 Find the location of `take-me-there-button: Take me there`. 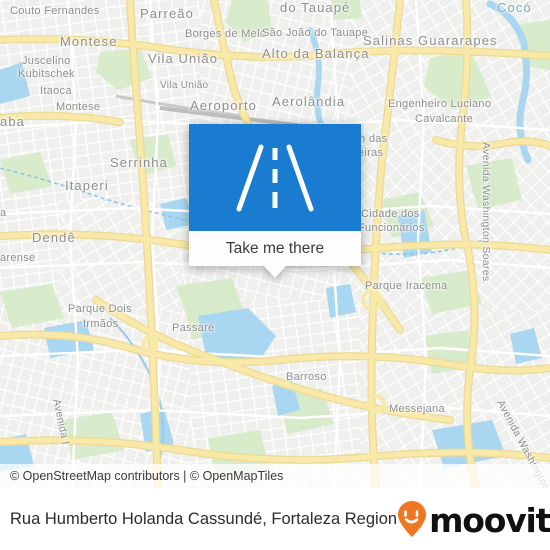

take-me-there-button: Take me there is located at coordinates (275, 254).